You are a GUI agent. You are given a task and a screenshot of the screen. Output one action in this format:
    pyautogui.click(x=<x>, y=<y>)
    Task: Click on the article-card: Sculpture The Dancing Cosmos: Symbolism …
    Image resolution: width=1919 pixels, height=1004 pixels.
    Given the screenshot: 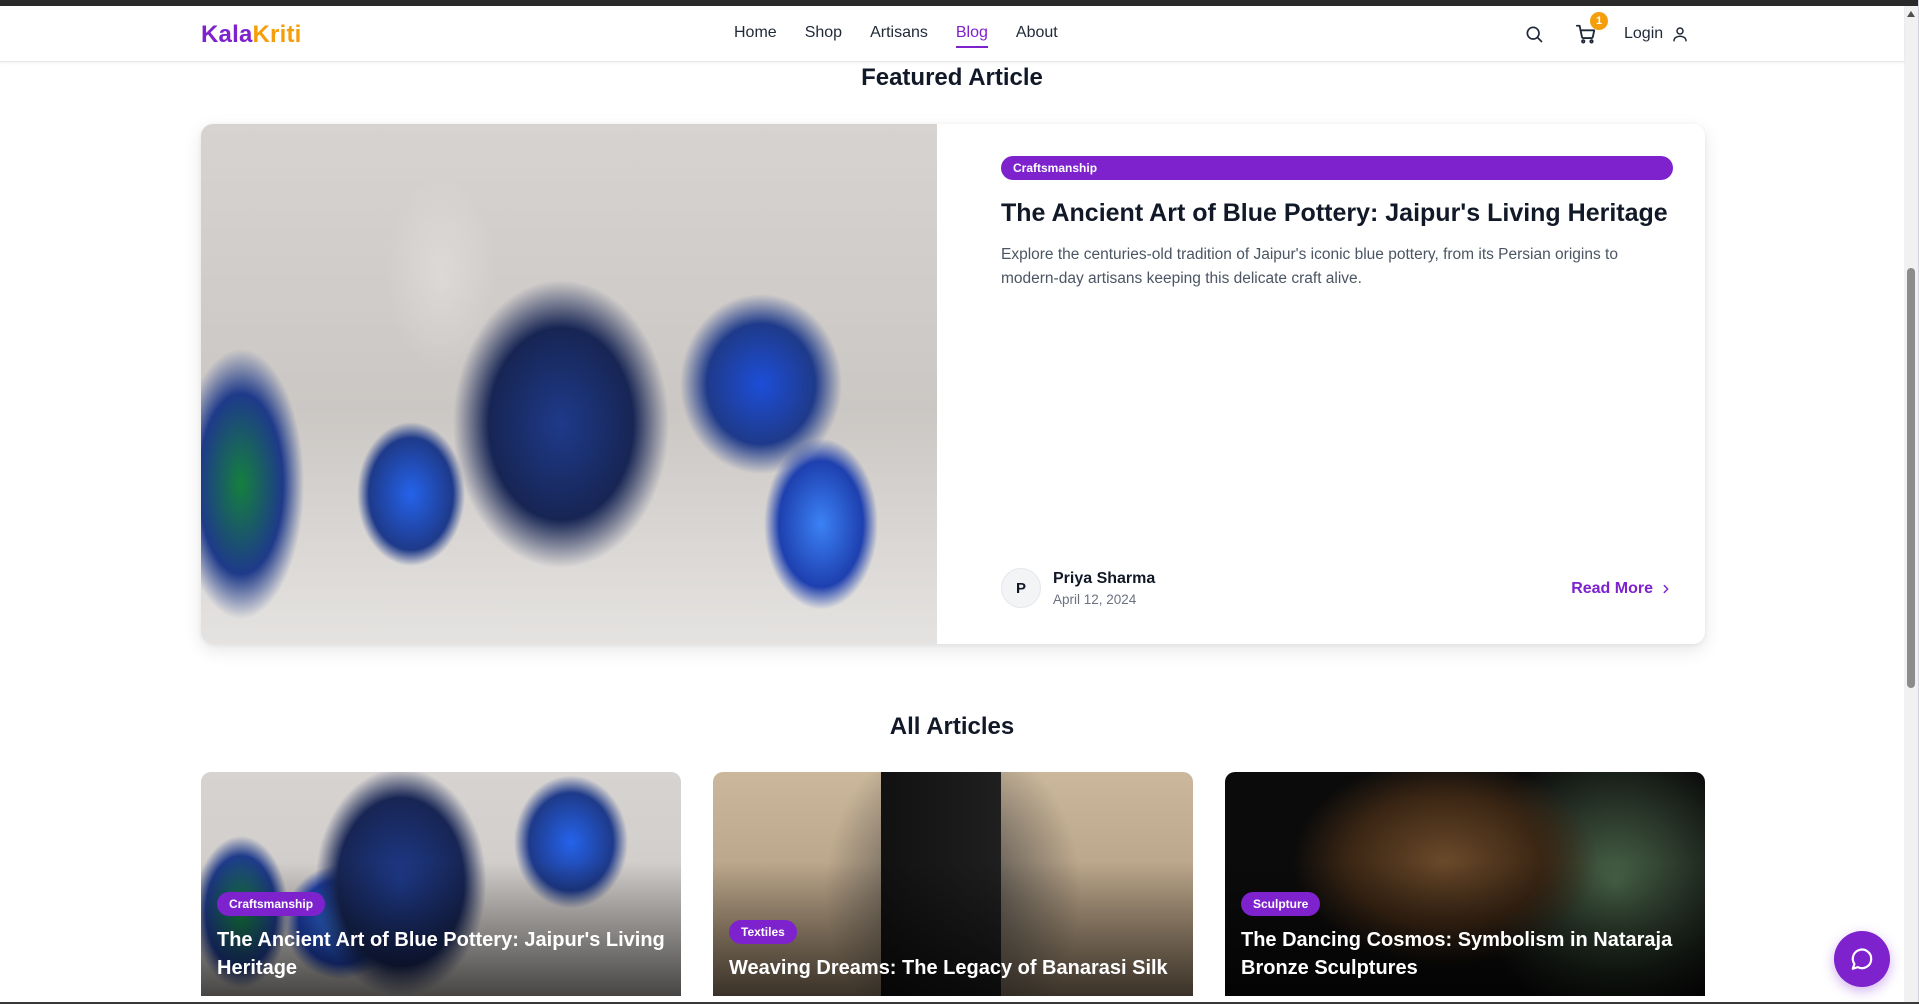 What is the action you would take?
    pyautogui.click(x=1465, y=884)
    